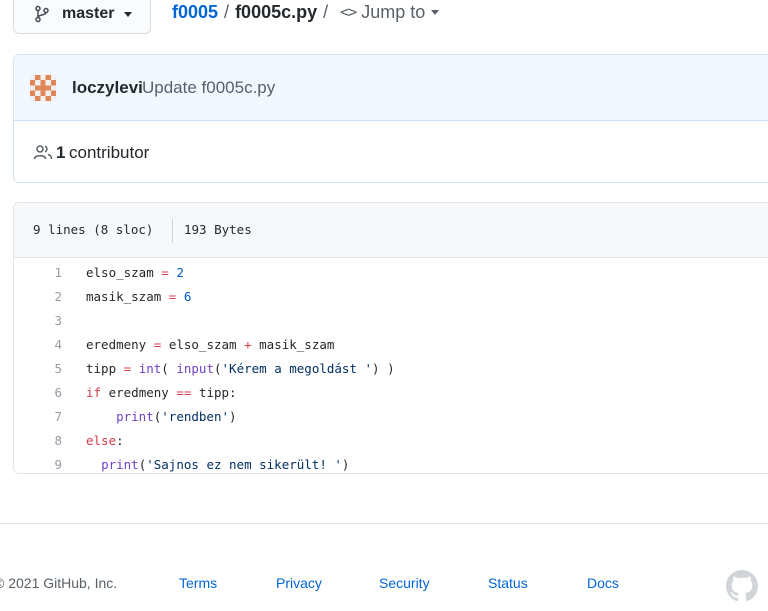  Describe the element at coordinates (93, 229) in the screenshot. I see `file-line-count: 9 lines (8 sloc)` at that location.